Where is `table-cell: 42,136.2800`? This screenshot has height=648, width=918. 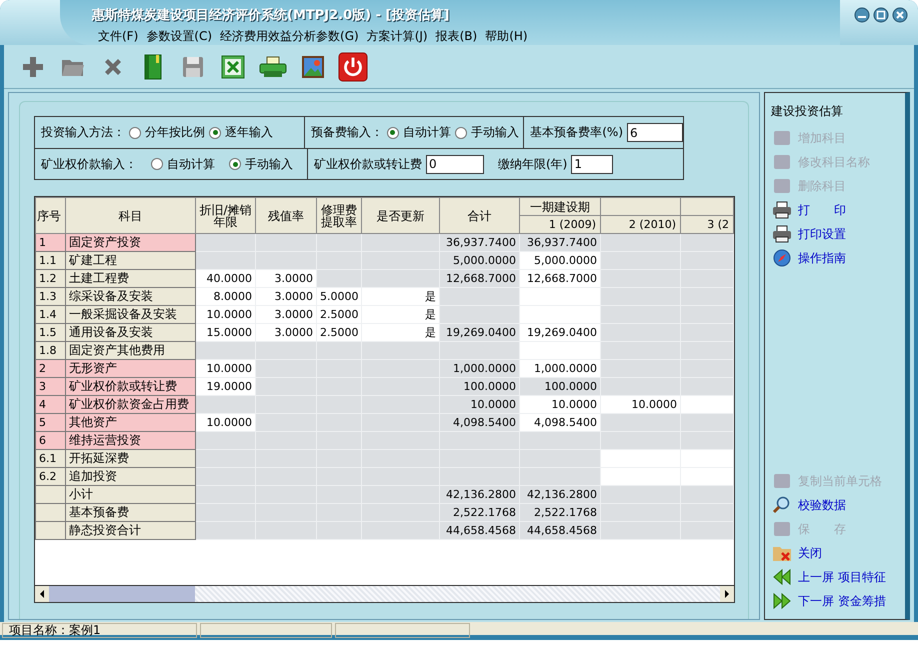 table-cell: 42,136.2800 is located at coordinates (480, 495).